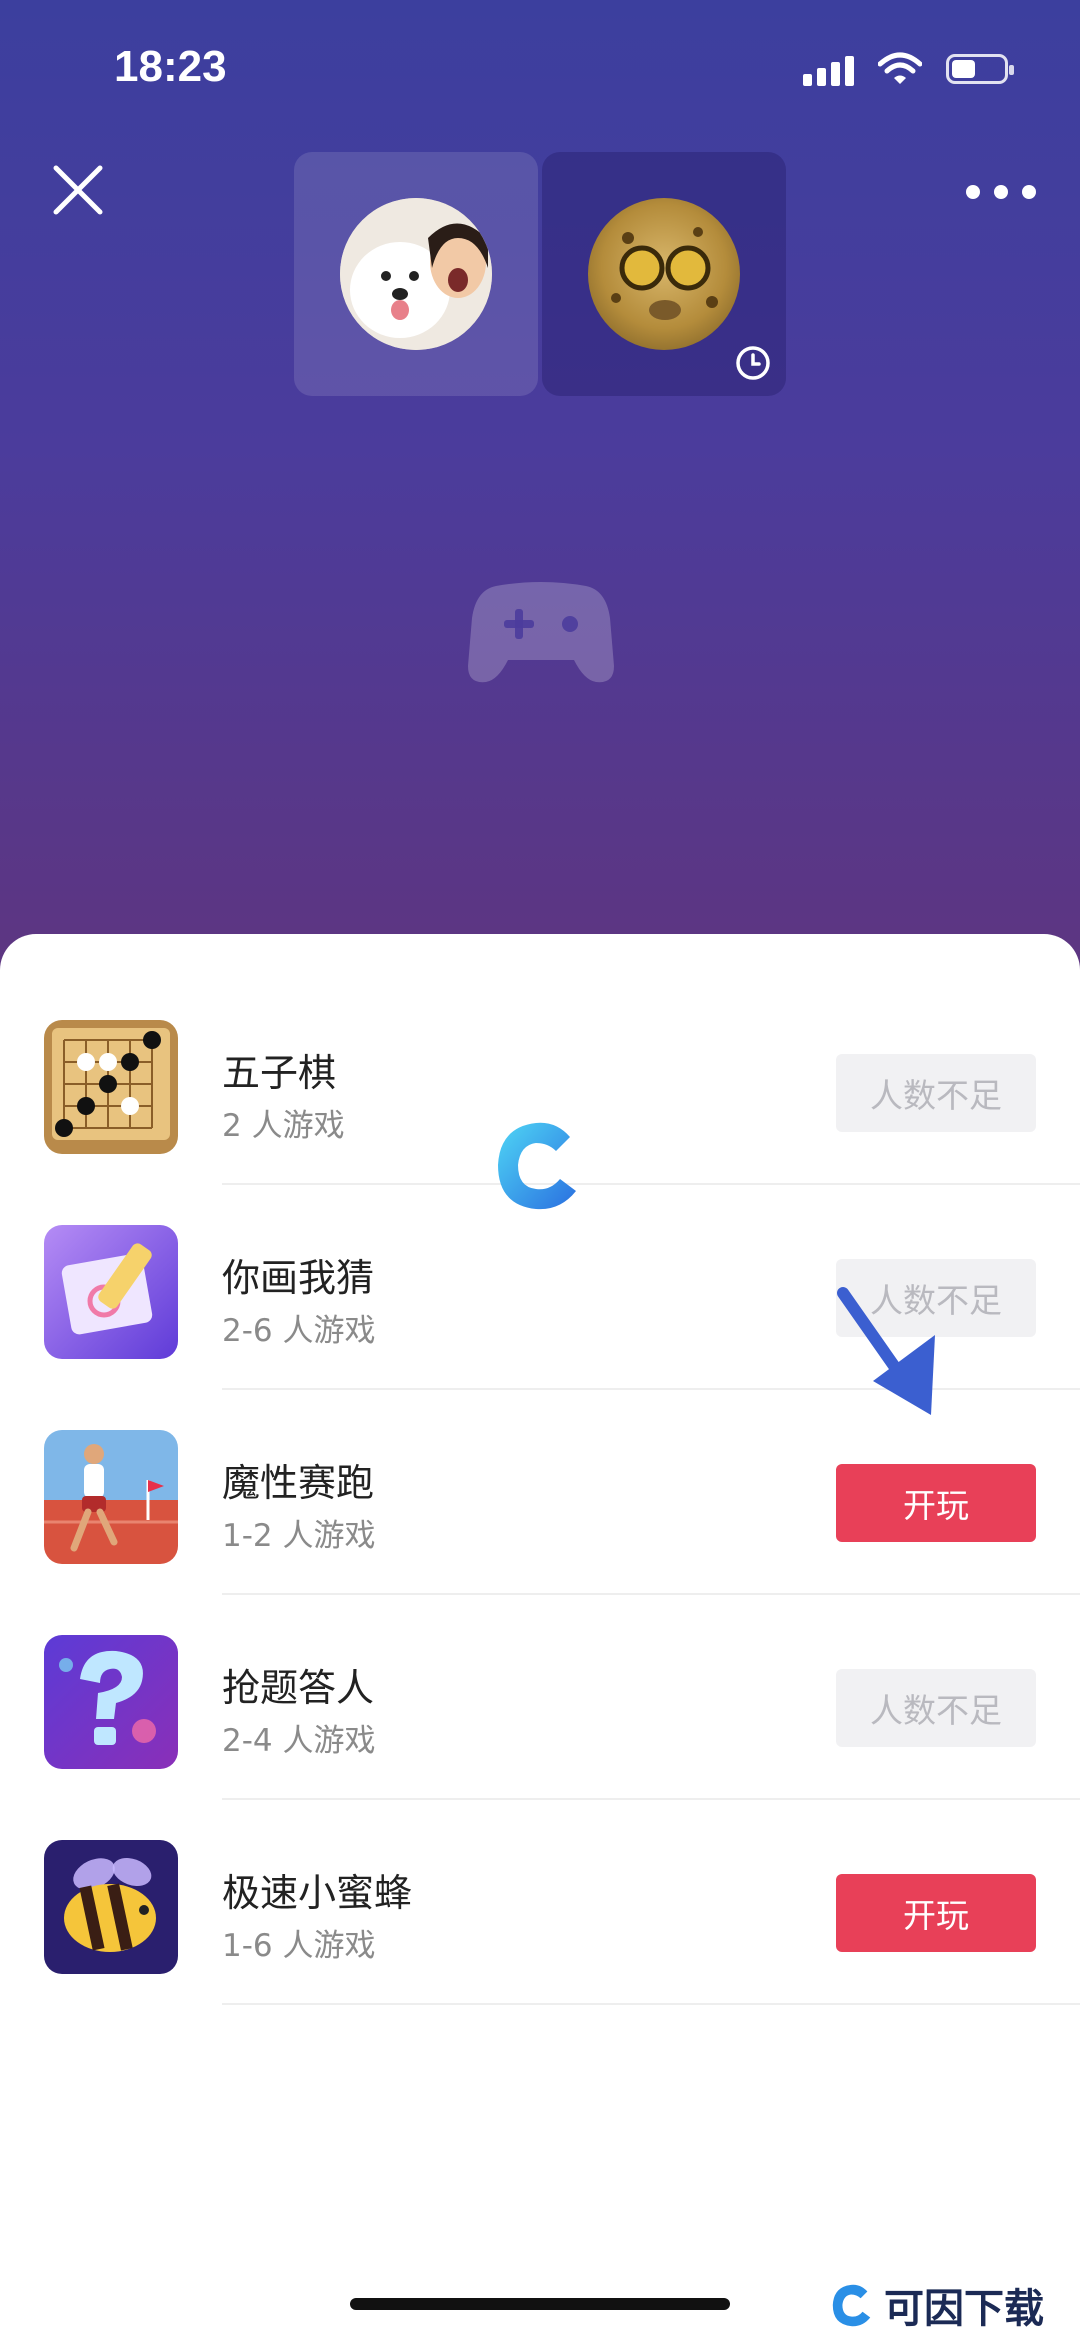 The image size is (1080, 2337). What do you see at coordinates (299, 1946) in the screenshot?
I see `game-player-count: 1-6 人游戏` at bounding box center [299, 1946].